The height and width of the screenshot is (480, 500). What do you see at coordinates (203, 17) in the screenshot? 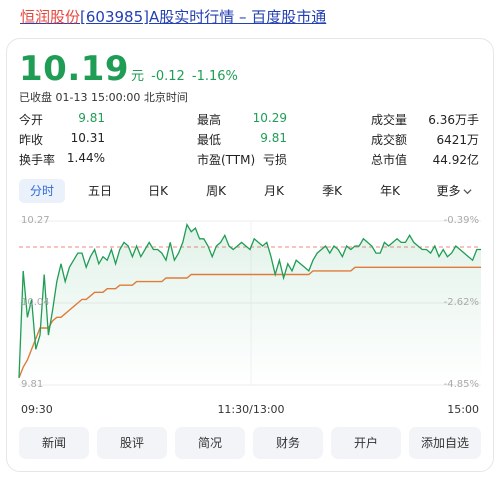
I see `page-title-rest: [603985]A股实时行情 – 百度股市通` at bounding box center [203, 17].